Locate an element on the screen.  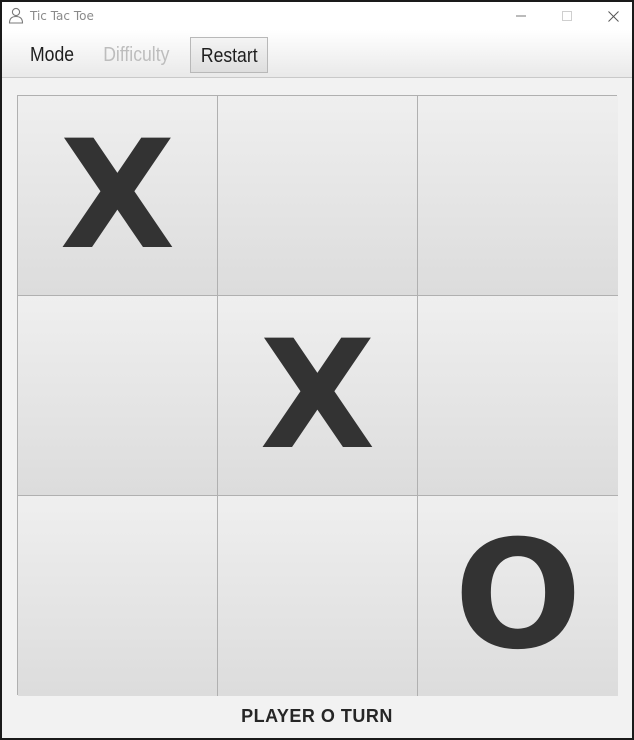
title-bar: Tic Tac Toe is located at coordinates (317, 16).